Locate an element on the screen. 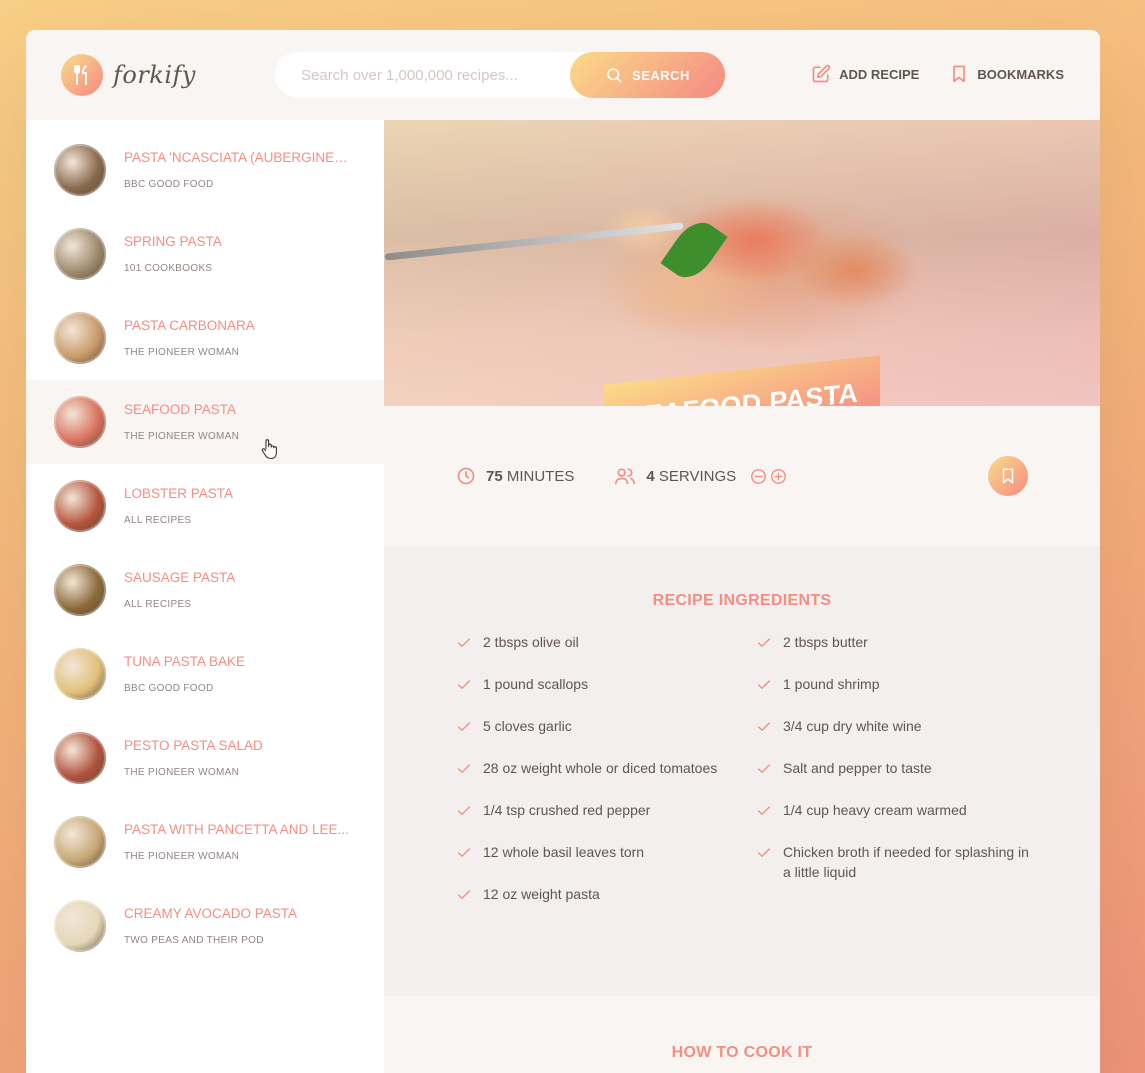 The image size is (1145, 1073). add-recipe-label: ADD RECIPE is located at coordinates (879, 74).